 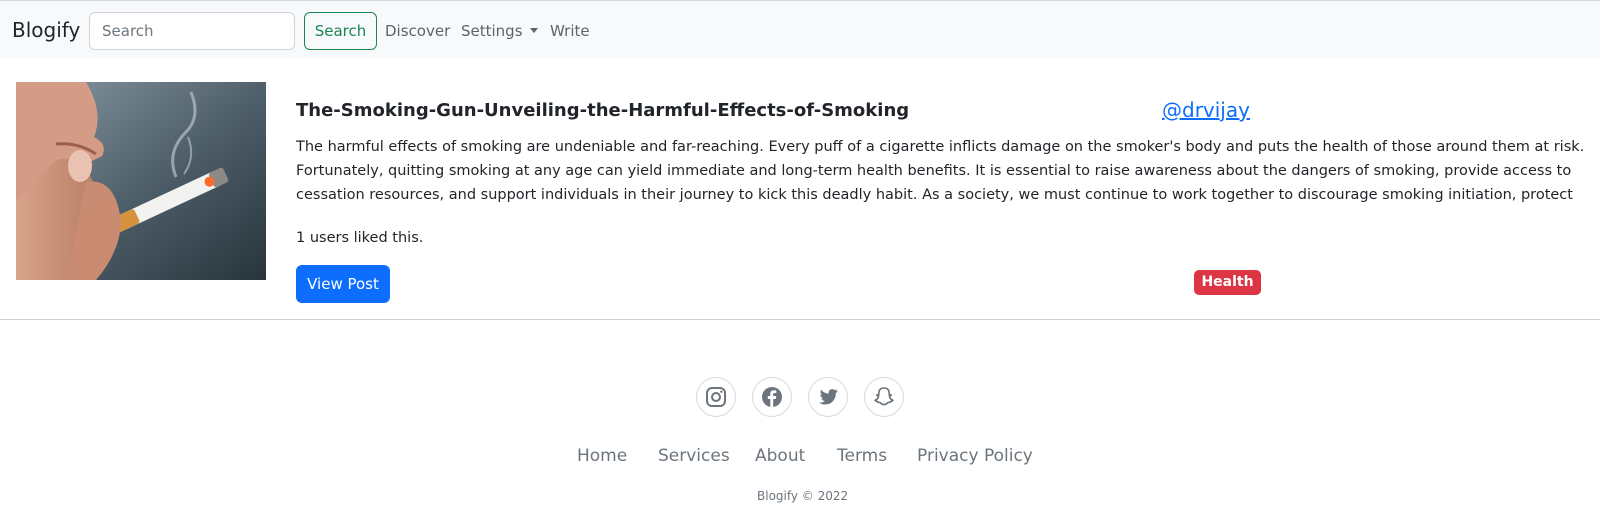 I want to click on post-thumbnail, so click(x=141, y=181).